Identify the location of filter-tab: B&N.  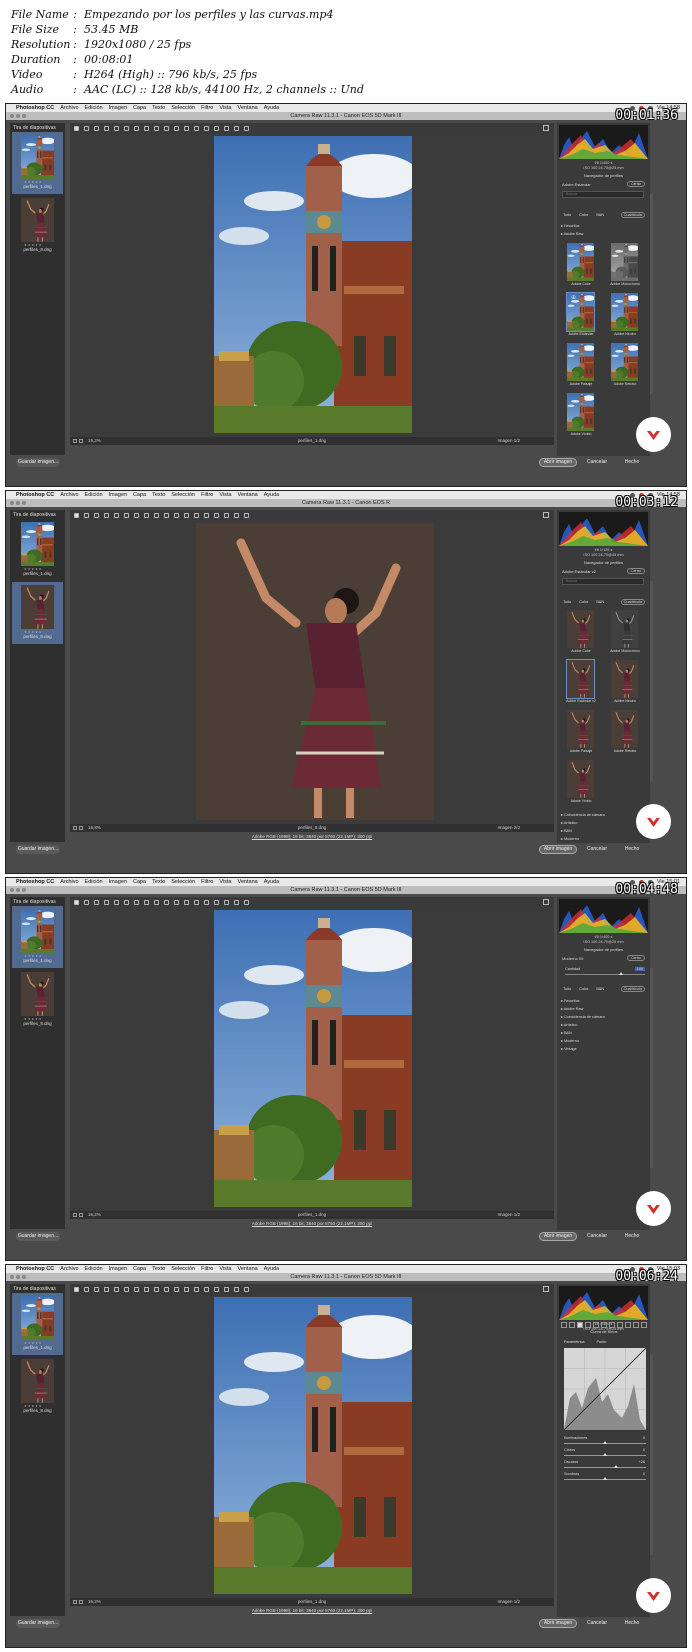
(600, 215).